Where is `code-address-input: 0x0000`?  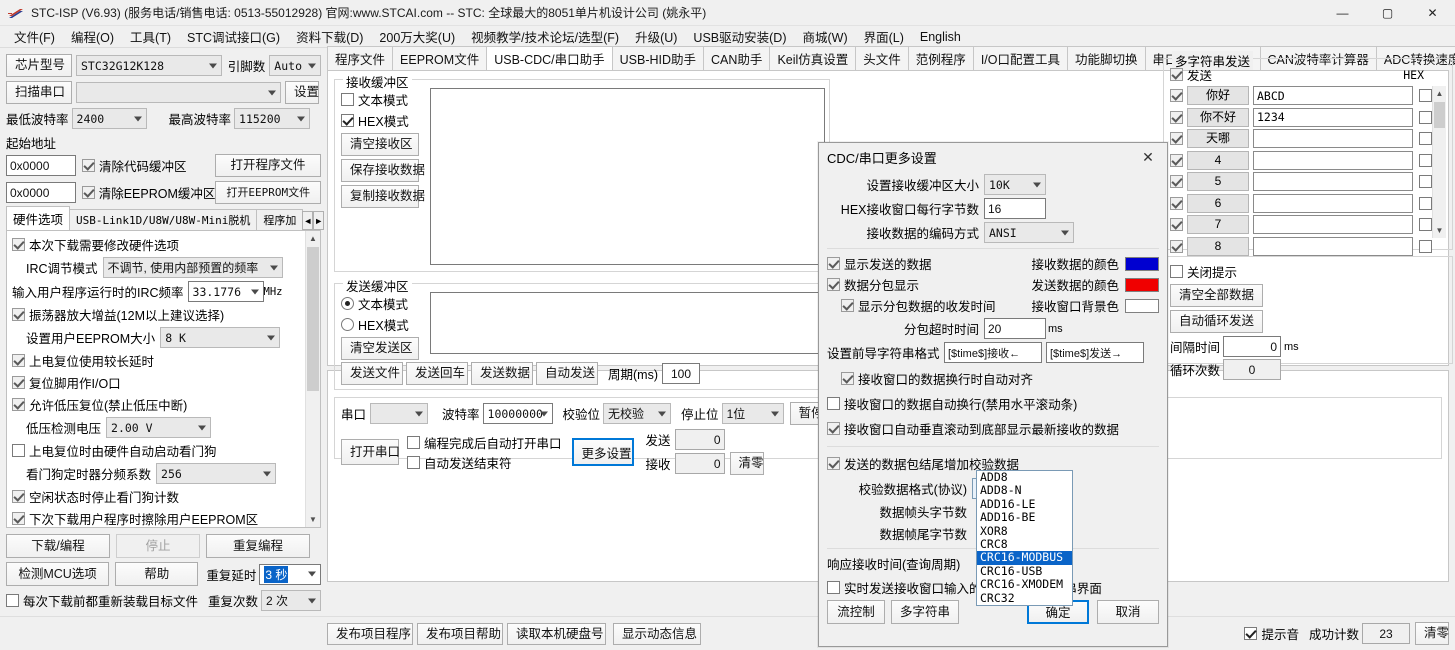 code-address-input: 0x0000 is located at coordinates (41, 165).